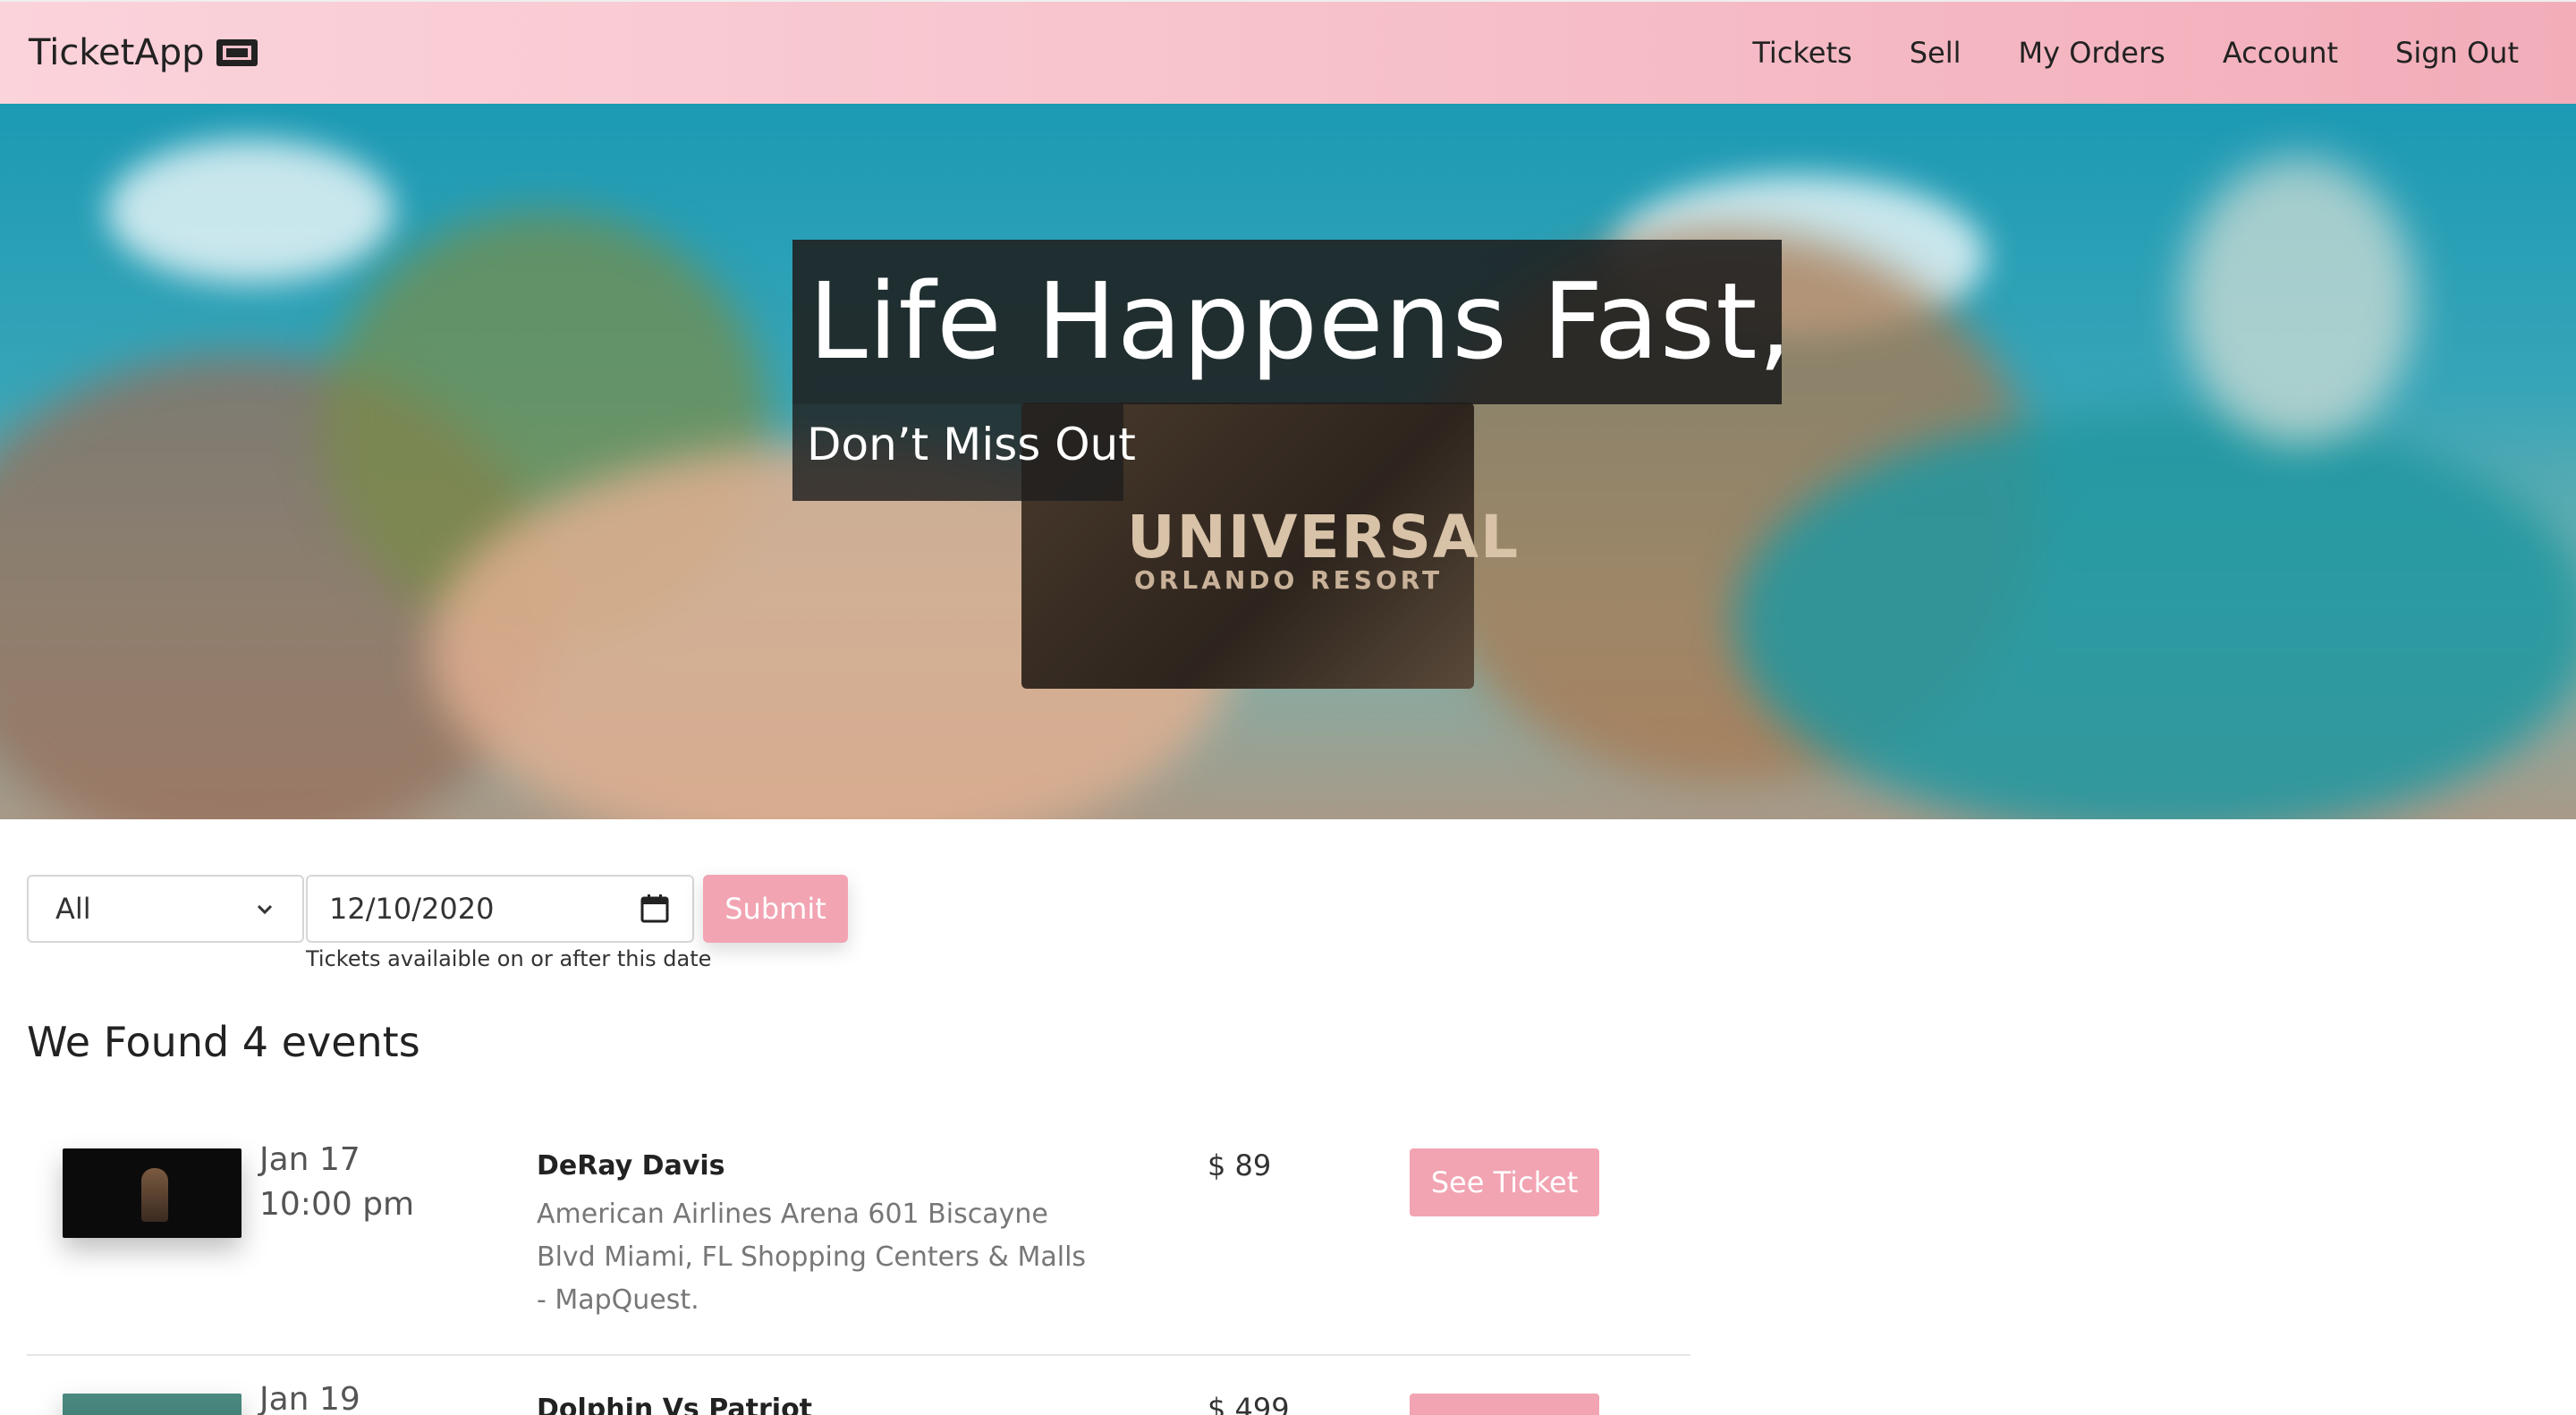 Image resolution: width=2576 pixels, height=1415 pixels. What do you see at coordinates (223, 1042) in the screenshot?
I see `results-heading: We Found 4 events` at bounding box center [223, 1042].